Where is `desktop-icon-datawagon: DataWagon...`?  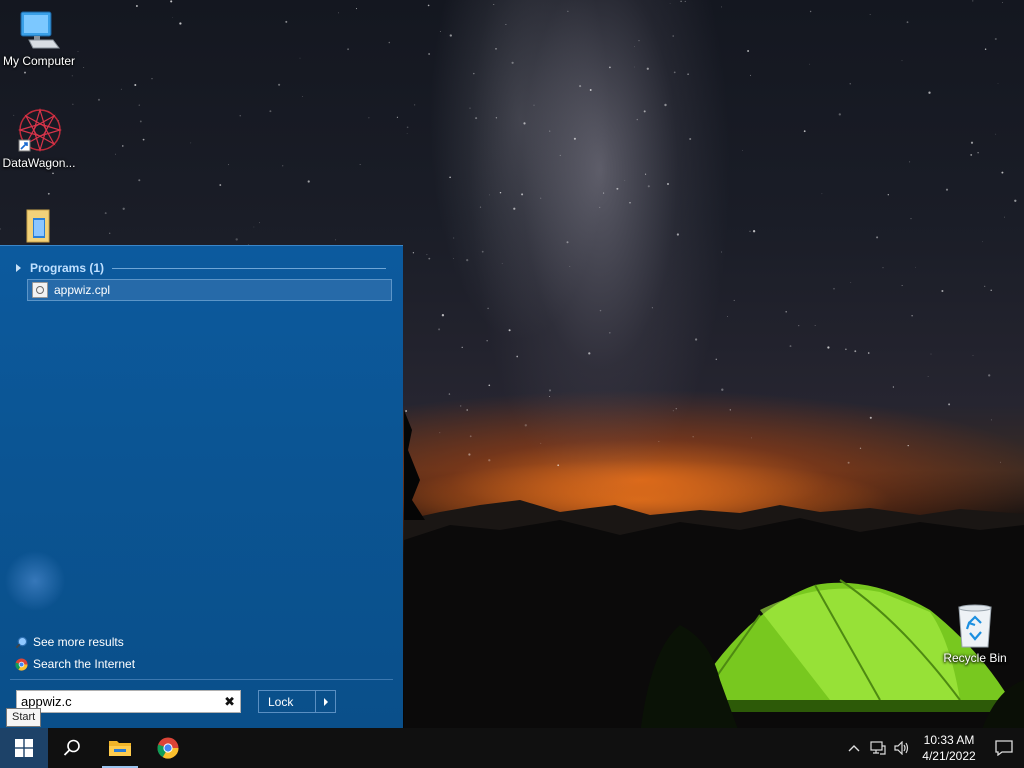 desktop-icon-datawagon: DataWagon... is located at coordinates (39, 139).